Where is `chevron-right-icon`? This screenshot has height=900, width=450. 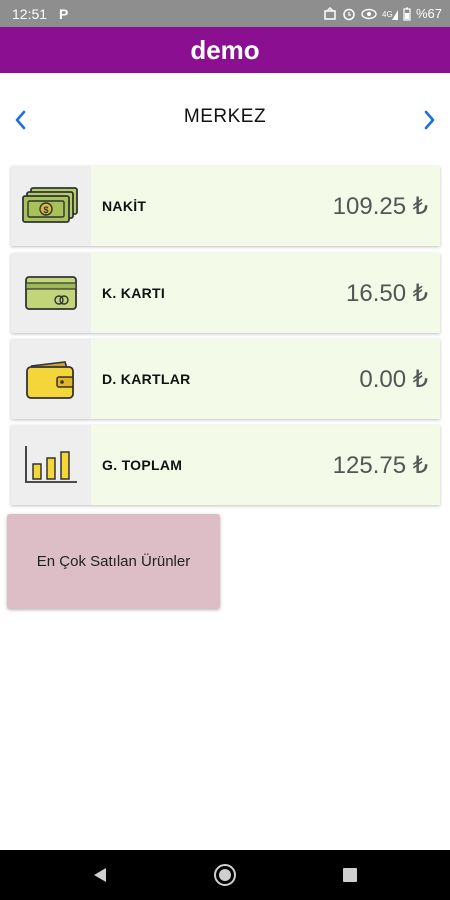 chevron-right-icon is located at coordinates (429, 120).